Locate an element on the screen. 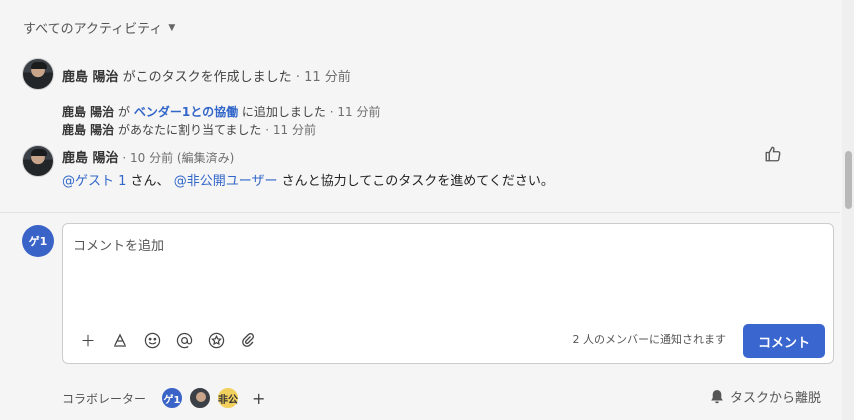 Image resolution: width=854 pixels, height=420 pixels. comment-author: 鹿島 陽治 is located at coordinates (90, 158).